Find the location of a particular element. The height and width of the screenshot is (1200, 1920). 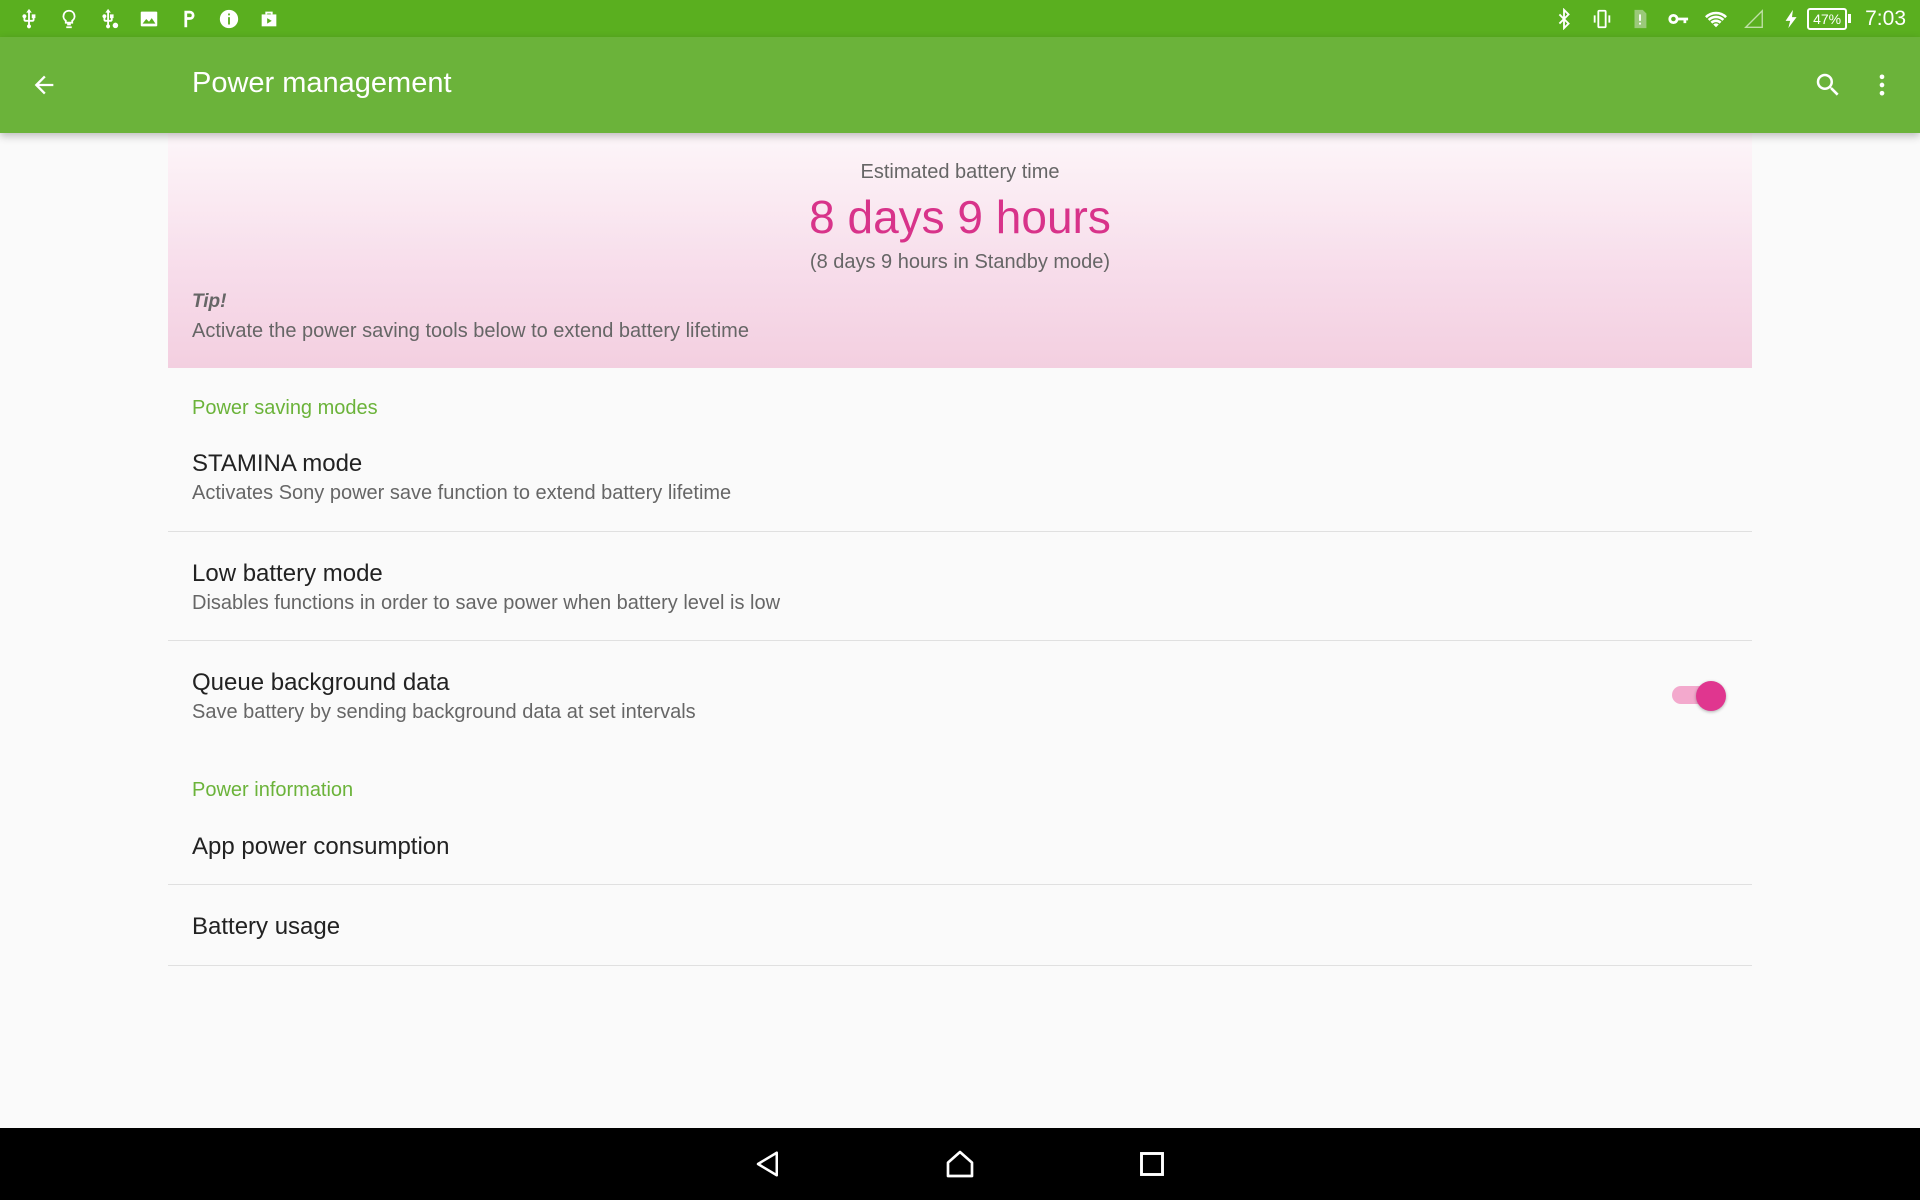

more-options-button is located at coordinates (1882, 85).